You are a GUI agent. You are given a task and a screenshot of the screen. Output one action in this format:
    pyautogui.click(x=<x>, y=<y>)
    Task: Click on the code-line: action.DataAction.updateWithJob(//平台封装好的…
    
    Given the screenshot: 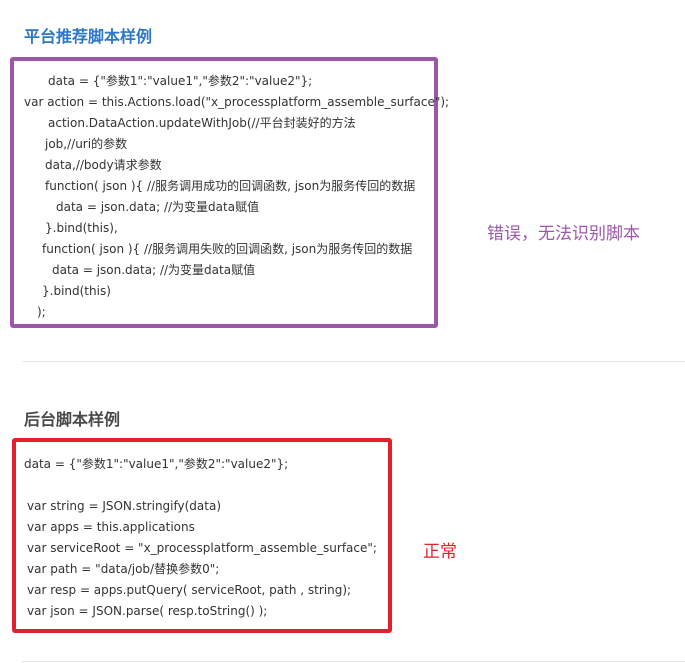 What is the action you would take?
    pyautogui.click(x=202, y=123)
    